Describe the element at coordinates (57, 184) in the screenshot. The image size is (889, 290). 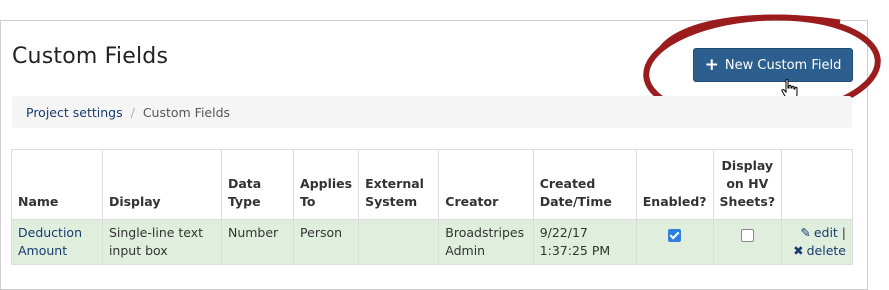
I see `header-name: Name` at that location.